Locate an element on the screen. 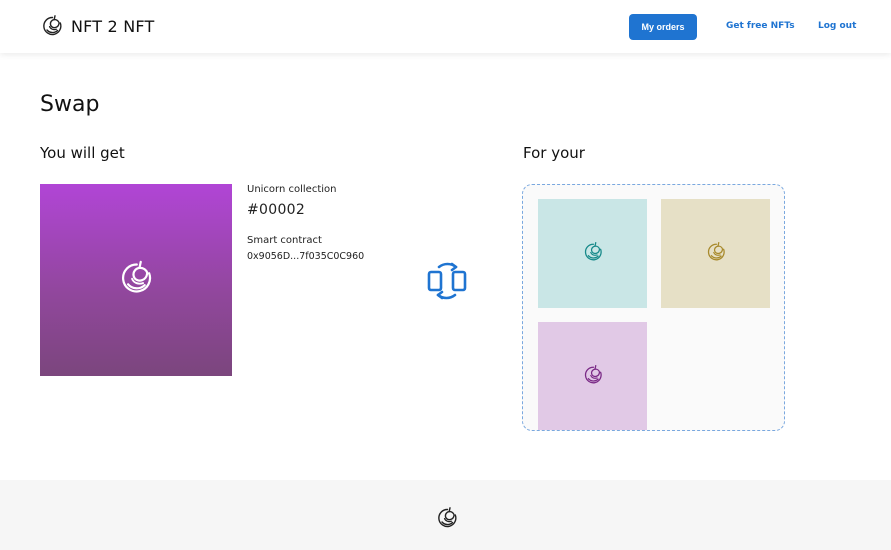 The image size is (891, 550). for-your-heading: For your is located at coordinates (554, 153).